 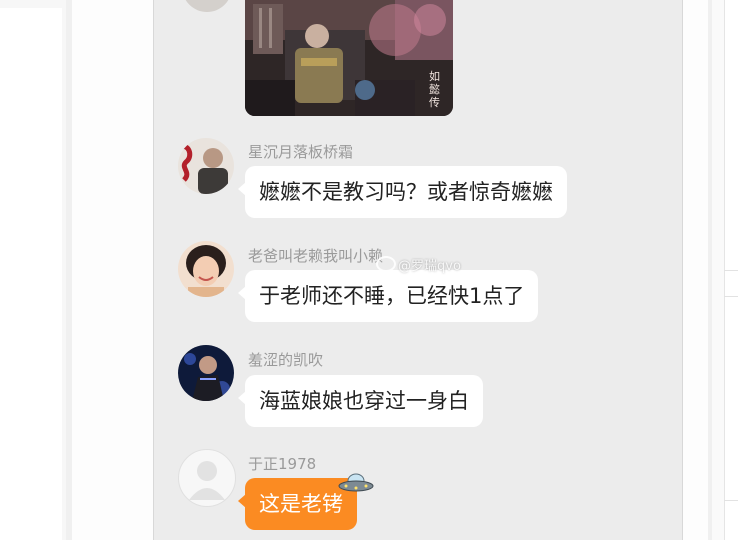 What do you see at coordinates (300, 151) in the screenshot?
I see `username: 星沉月落板桥霜` at bounding box center [300, 151].